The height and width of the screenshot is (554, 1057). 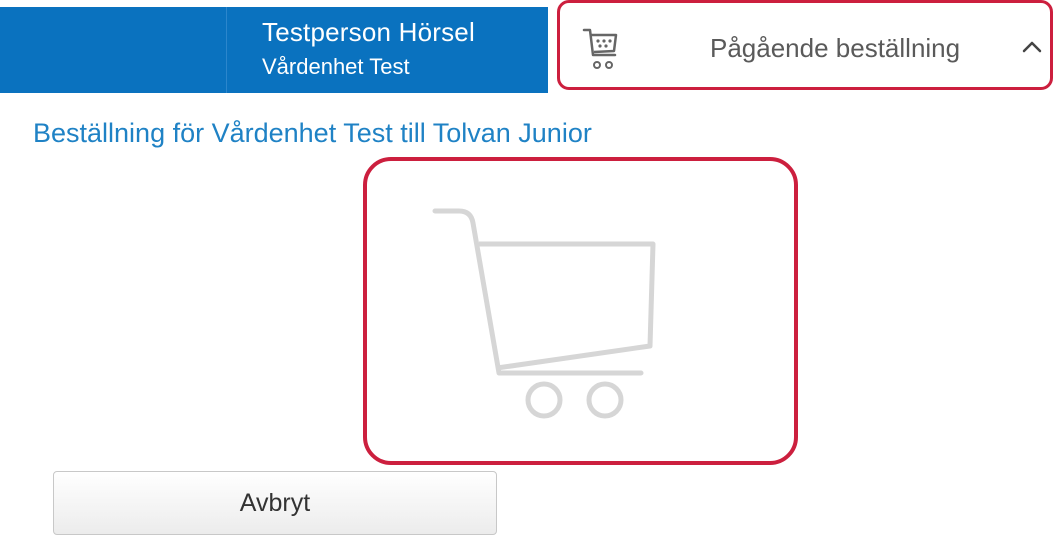 I want to click on user-name: Testperson Hörsel, so click(x=368, y=32).